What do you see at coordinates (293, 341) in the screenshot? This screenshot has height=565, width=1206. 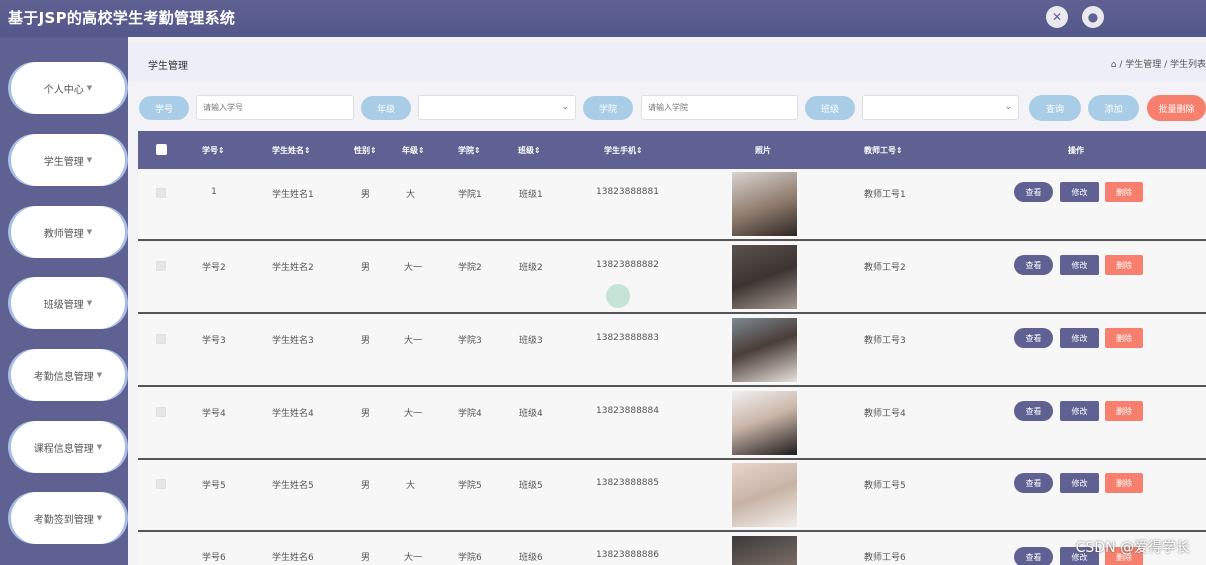 I see `cell-student-name: 学生姓名3` at bounding box center [293, 341].